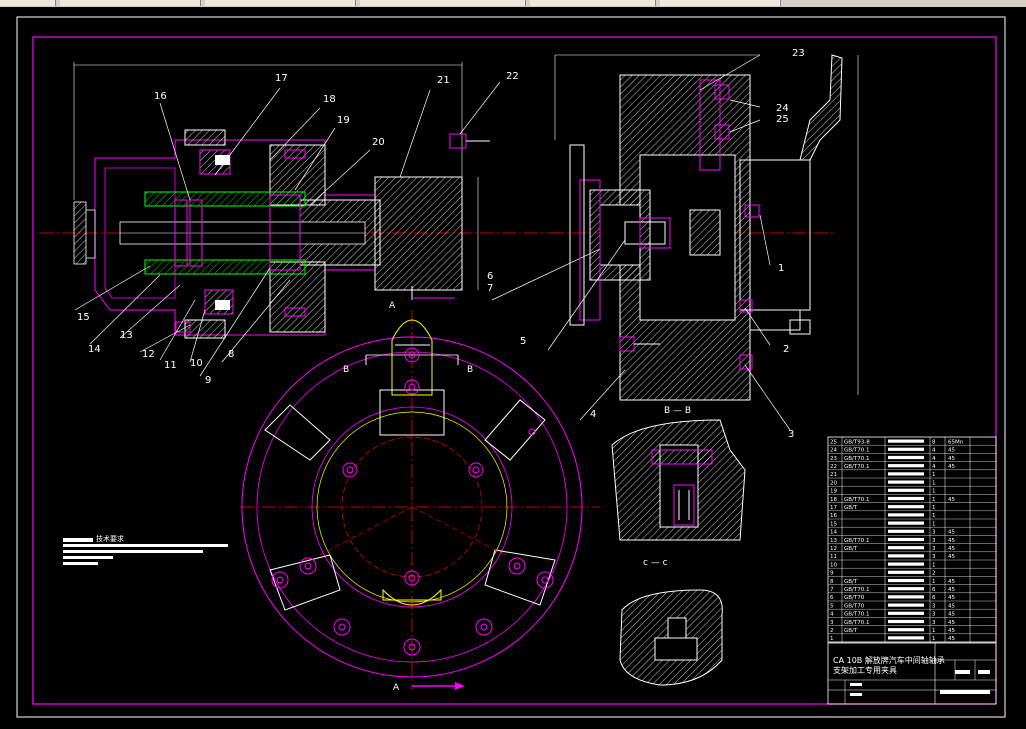  Describe the element at coordinates (833, 557) in the screenshot. I see `bom-cell-no: 11` at that location.